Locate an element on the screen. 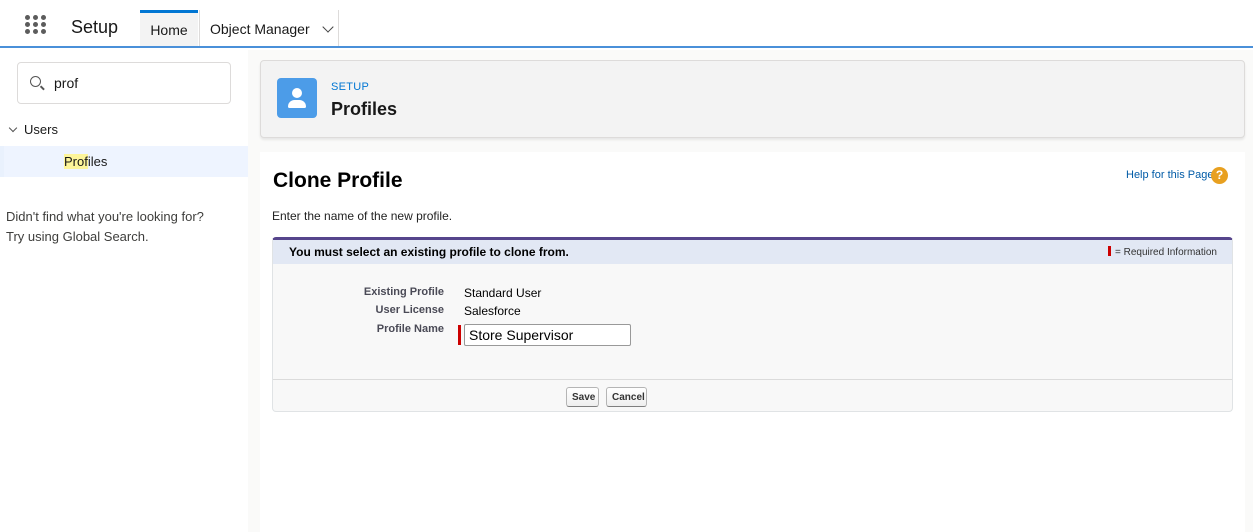  existing-profile-value: Standard User is located at coordinates (503, 293).